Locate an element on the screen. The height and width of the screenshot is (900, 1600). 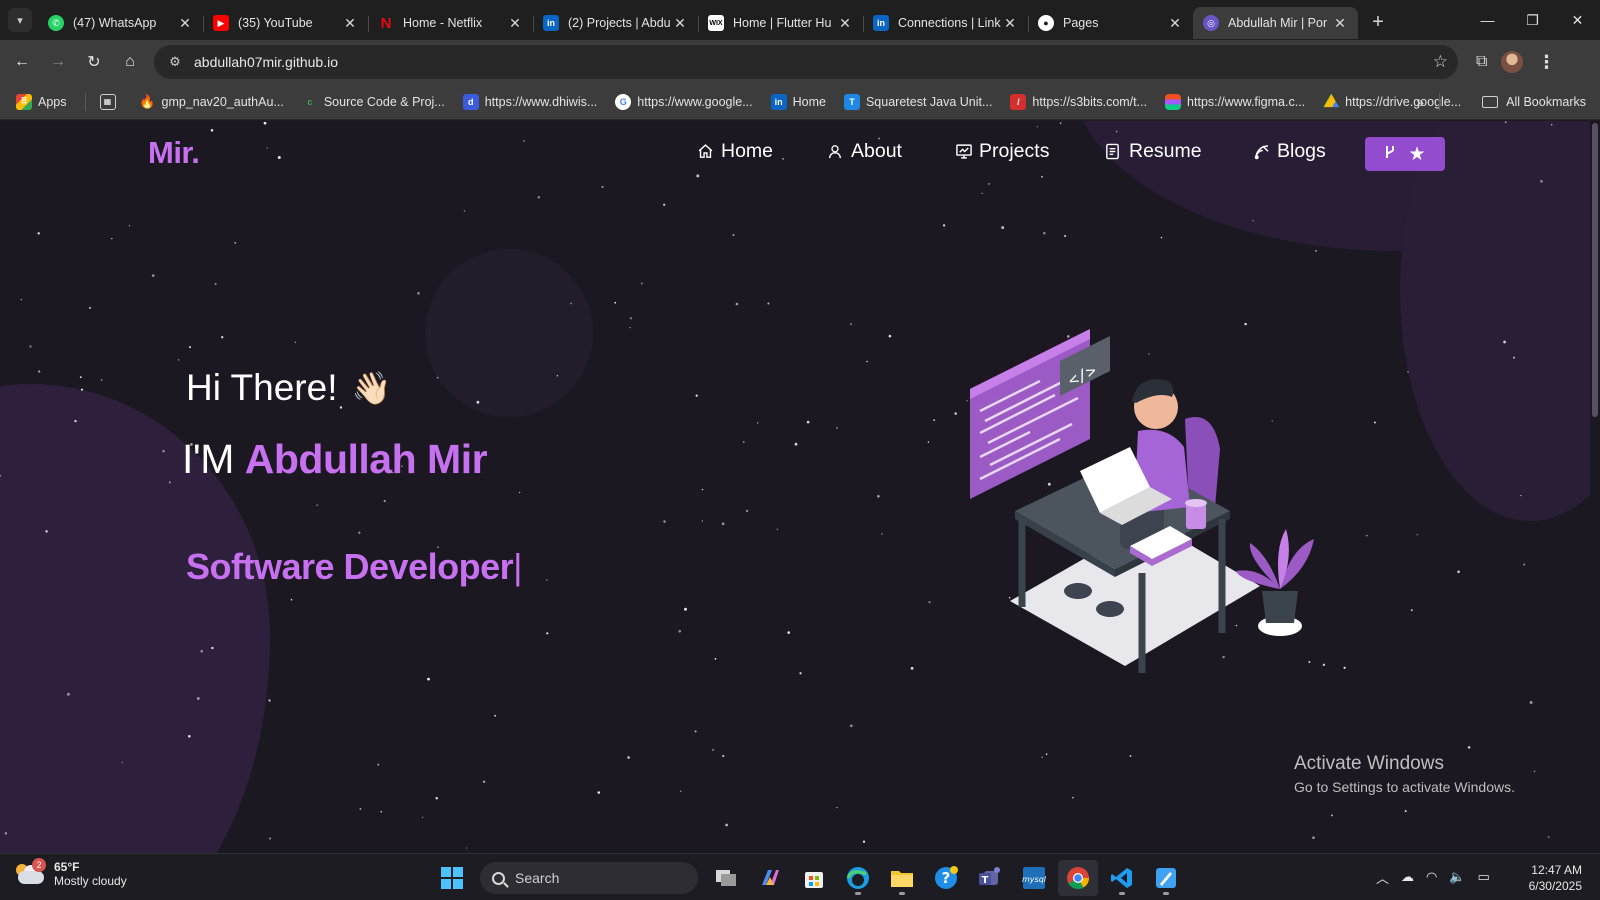
onedrive-icon: ☁ is located at coordinates (1407, 877).